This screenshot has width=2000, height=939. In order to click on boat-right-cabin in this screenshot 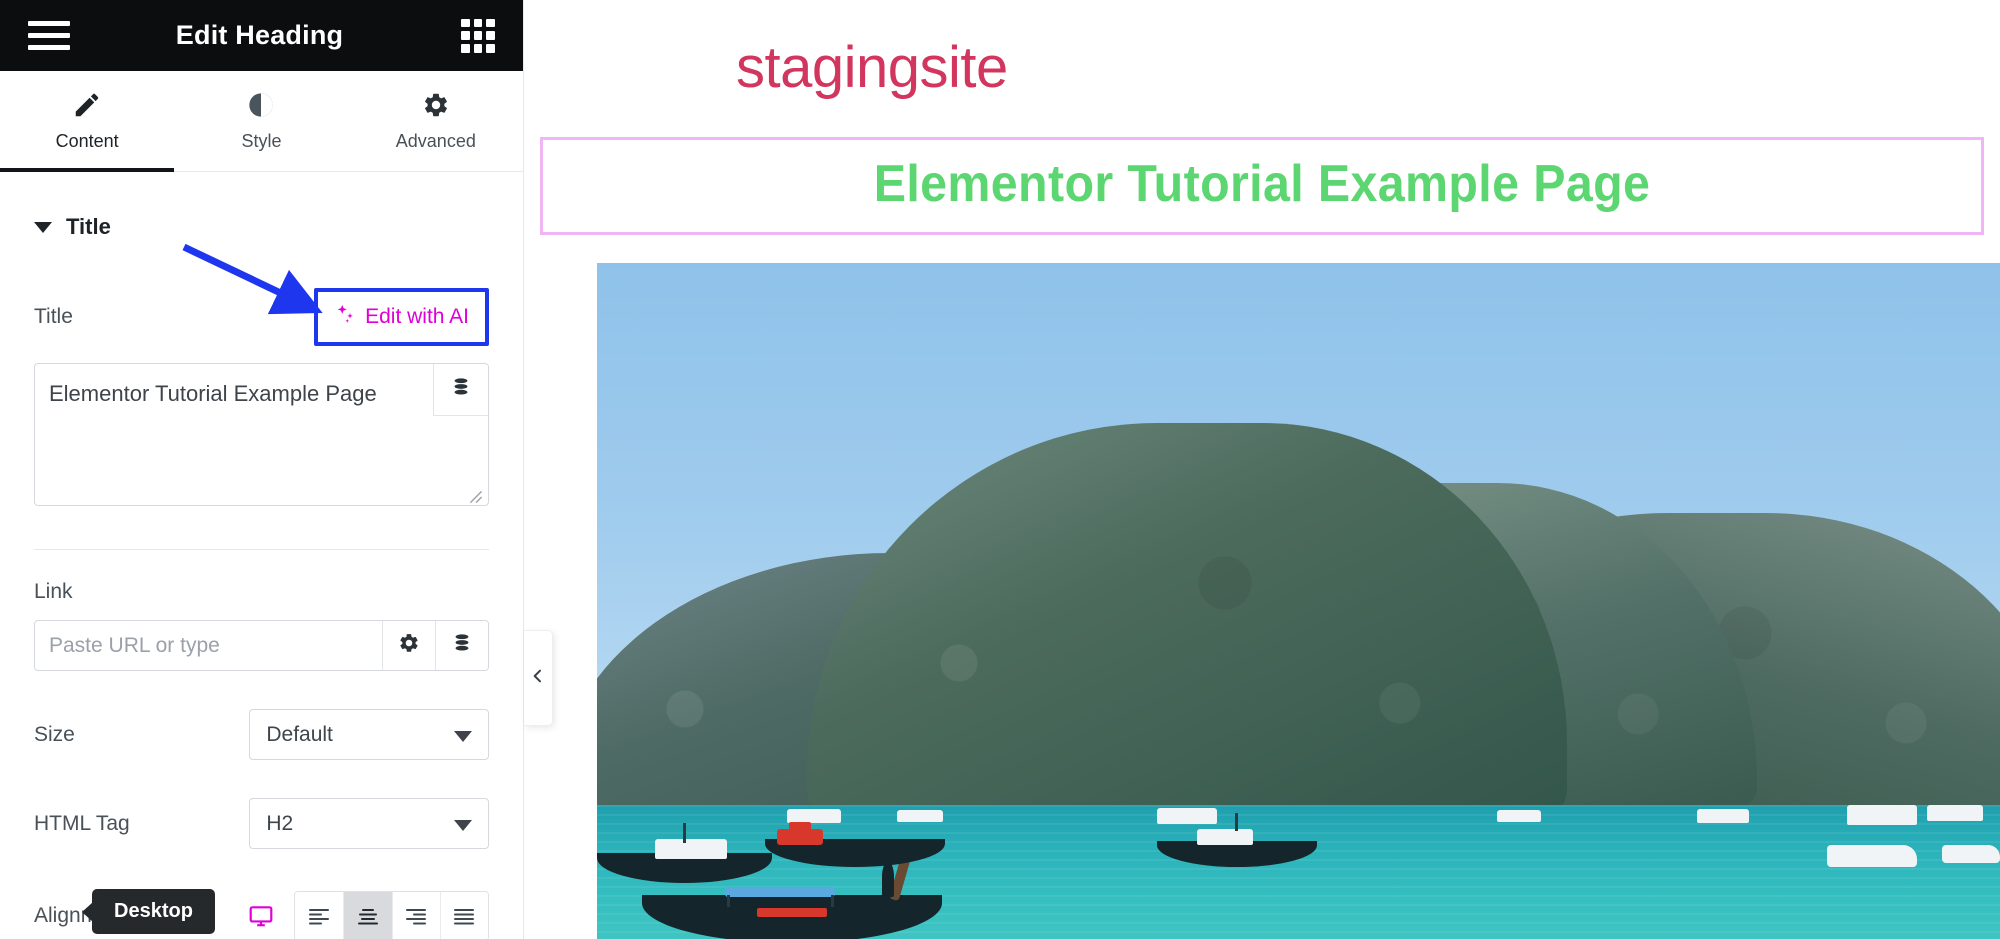, I will do `click(1225, 836)`.